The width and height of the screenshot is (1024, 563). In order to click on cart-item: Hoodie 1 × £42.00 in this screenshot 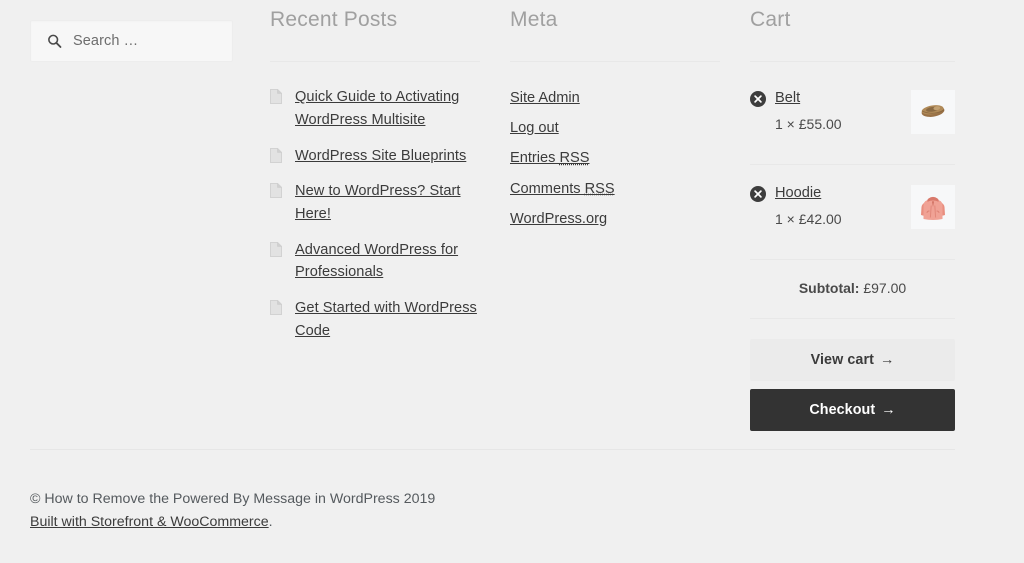, I will do `click(852, 223)`.